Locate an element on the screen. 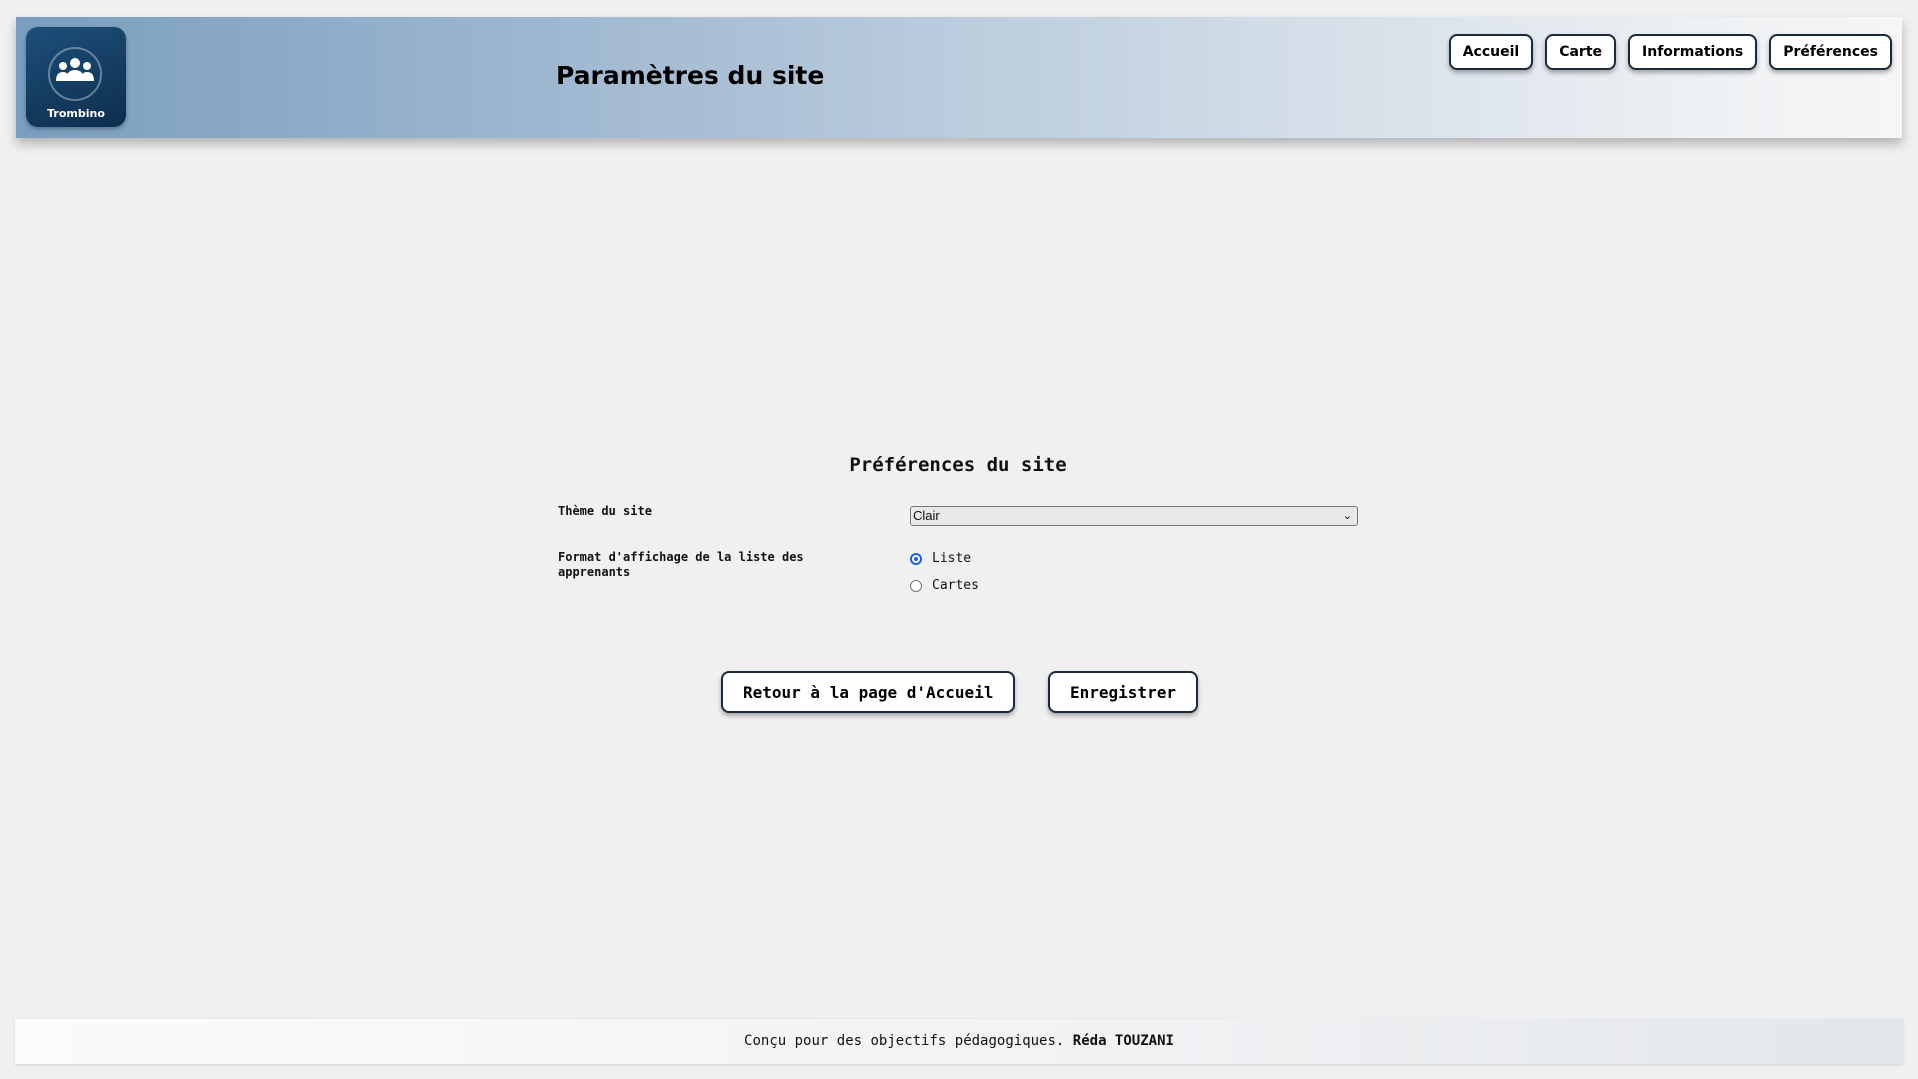 The height and width of the screenshot is (1079, 1918). logo-label: Trombino is located at coordinates (76, 113).